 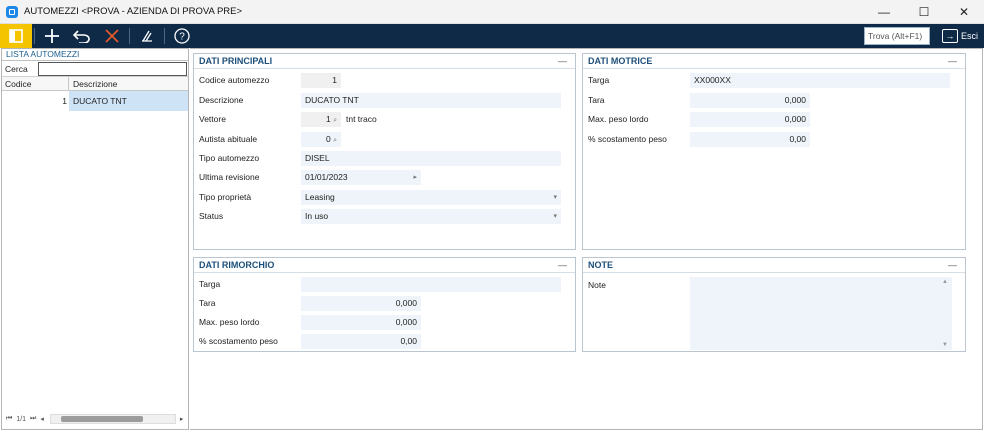 I want to click on tractor-tare-label: Tara, so click(x=596, y=100).